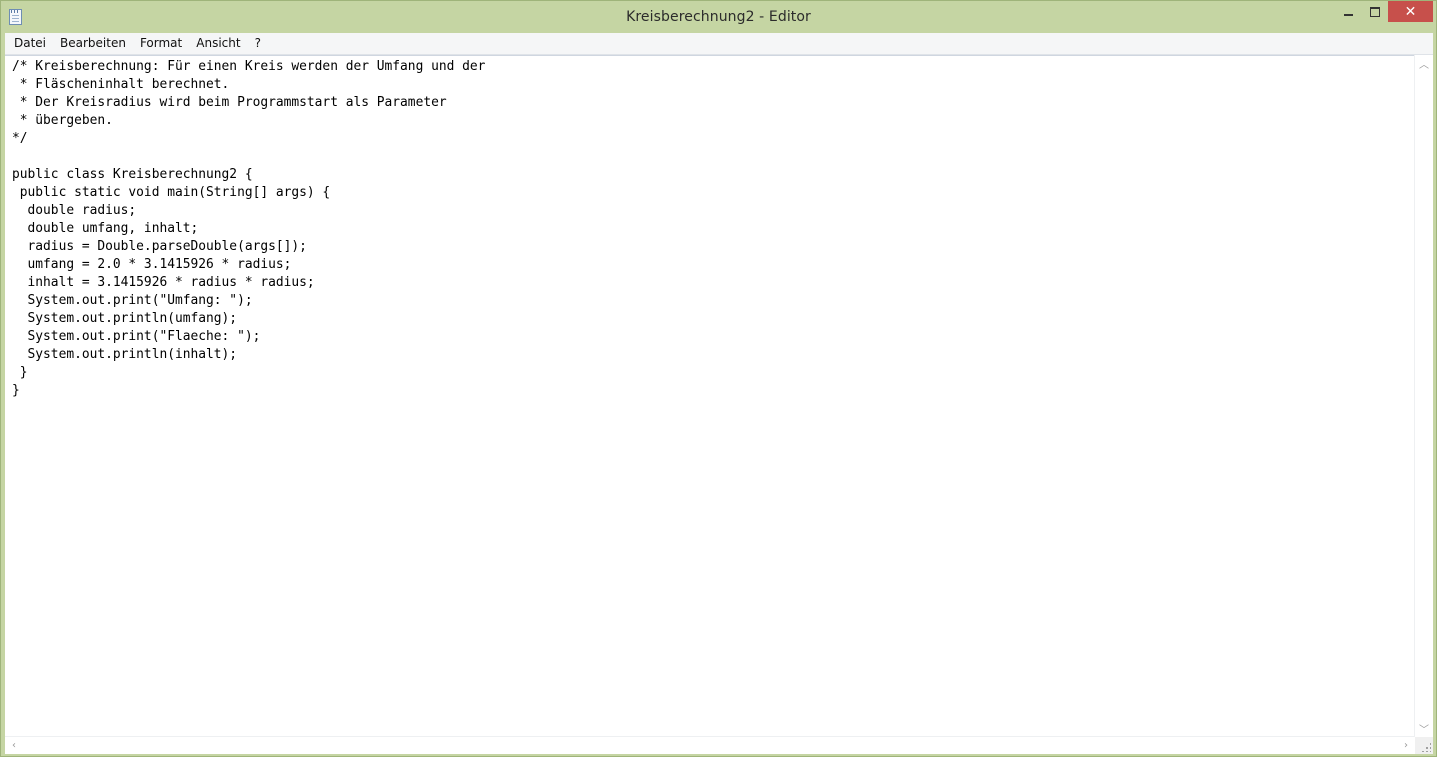 Image resolution: width=1437 pixels, height=757 pixels. What do you see at coordinates (1423, 396) in the screenshot?
I see `vertical-scrollbar: ︿ ﹀` at bounding box center [1423, 396].